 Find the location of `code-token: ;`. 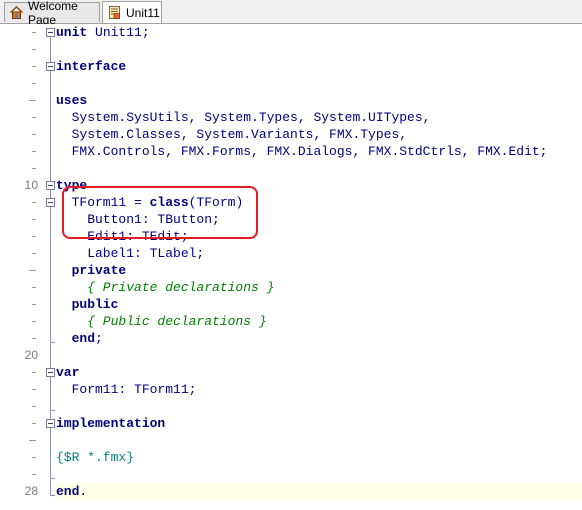

code-token: ; is located at coordinates (99, 338).